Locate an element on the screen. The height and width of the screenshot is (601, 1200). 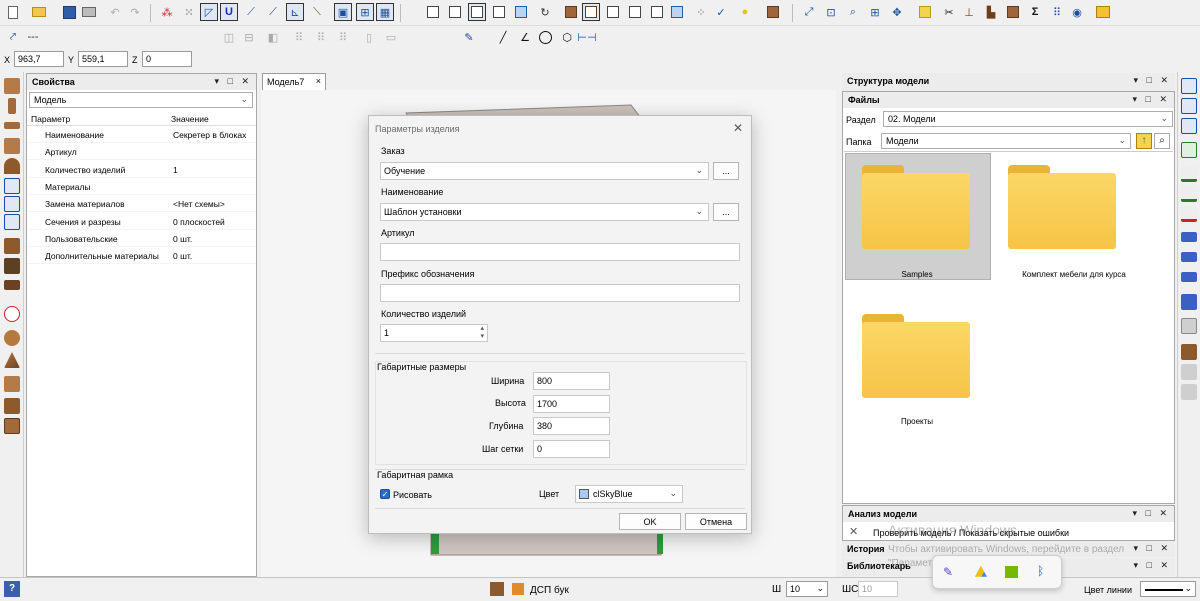
sphere-icon is located at coordinates (12, 338).